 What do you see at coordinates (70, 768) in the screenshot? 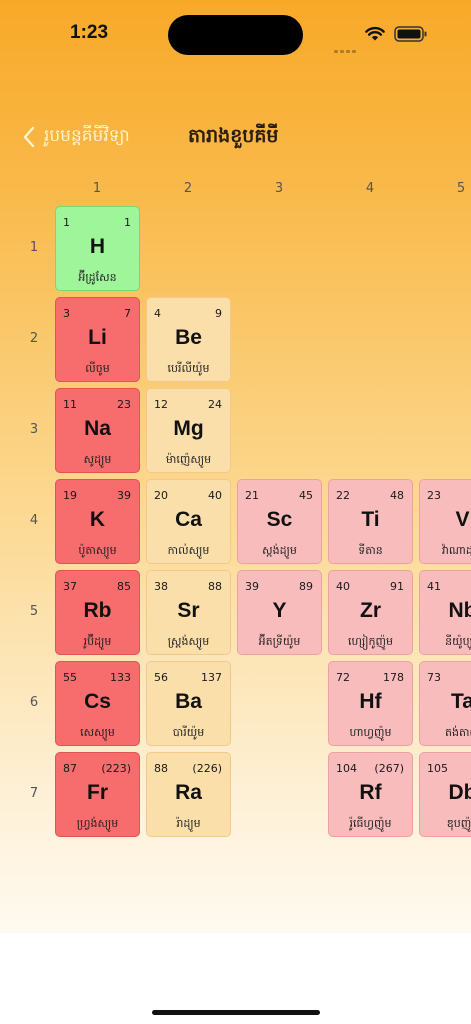
I see `atomic-number: 87` at bounding box center [70, 768].